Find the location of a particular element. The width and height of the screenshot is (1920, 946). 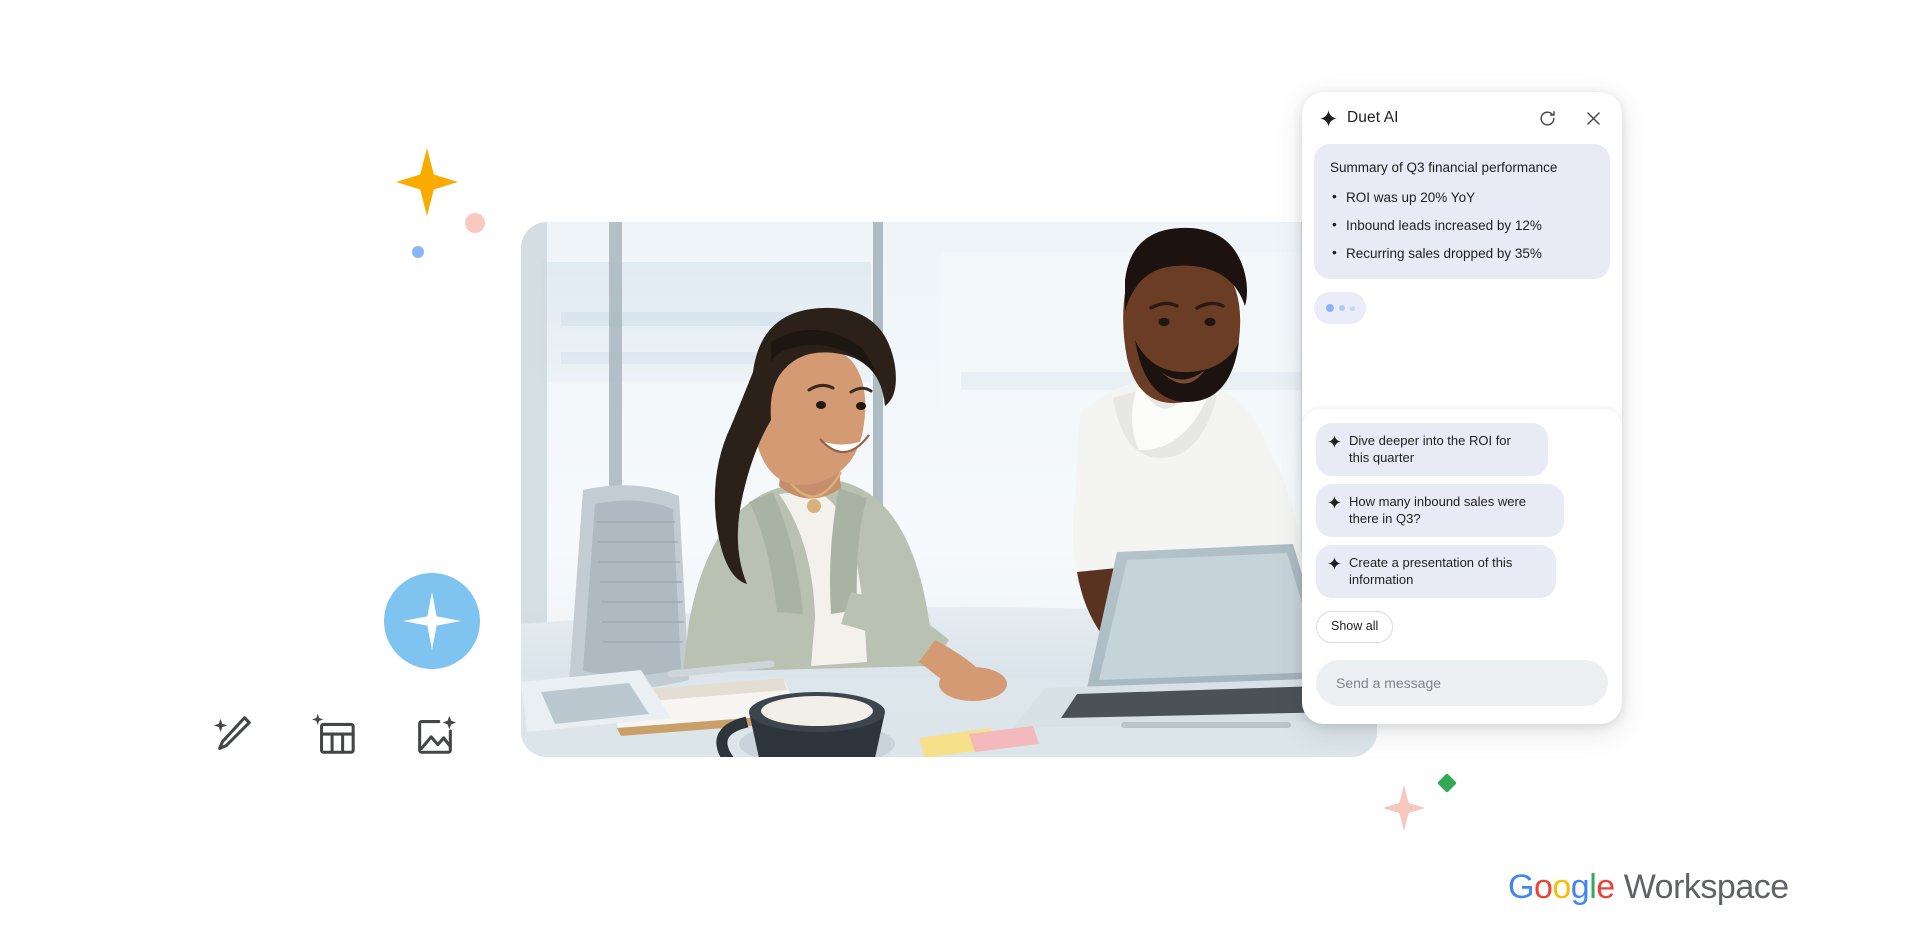

summary-bullet: Inbound leads increased by 12% is located at coordinates (1462, 225).